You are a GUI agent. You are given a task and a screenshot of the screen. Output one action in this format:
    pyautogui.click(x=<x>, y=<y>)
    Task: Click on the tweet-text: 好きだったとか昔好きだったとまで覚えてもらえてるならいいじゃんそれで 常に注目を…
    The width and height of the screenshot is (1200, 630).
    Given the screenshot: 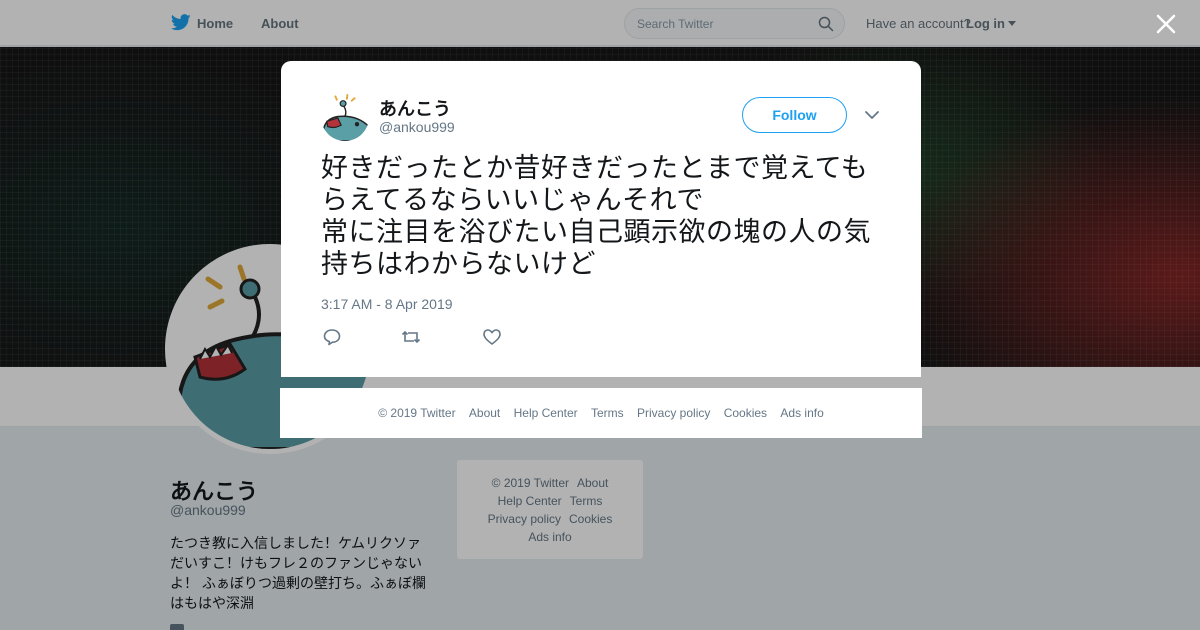 What is the action you would take?
    pyautogui.click(x=596, y=216)
    